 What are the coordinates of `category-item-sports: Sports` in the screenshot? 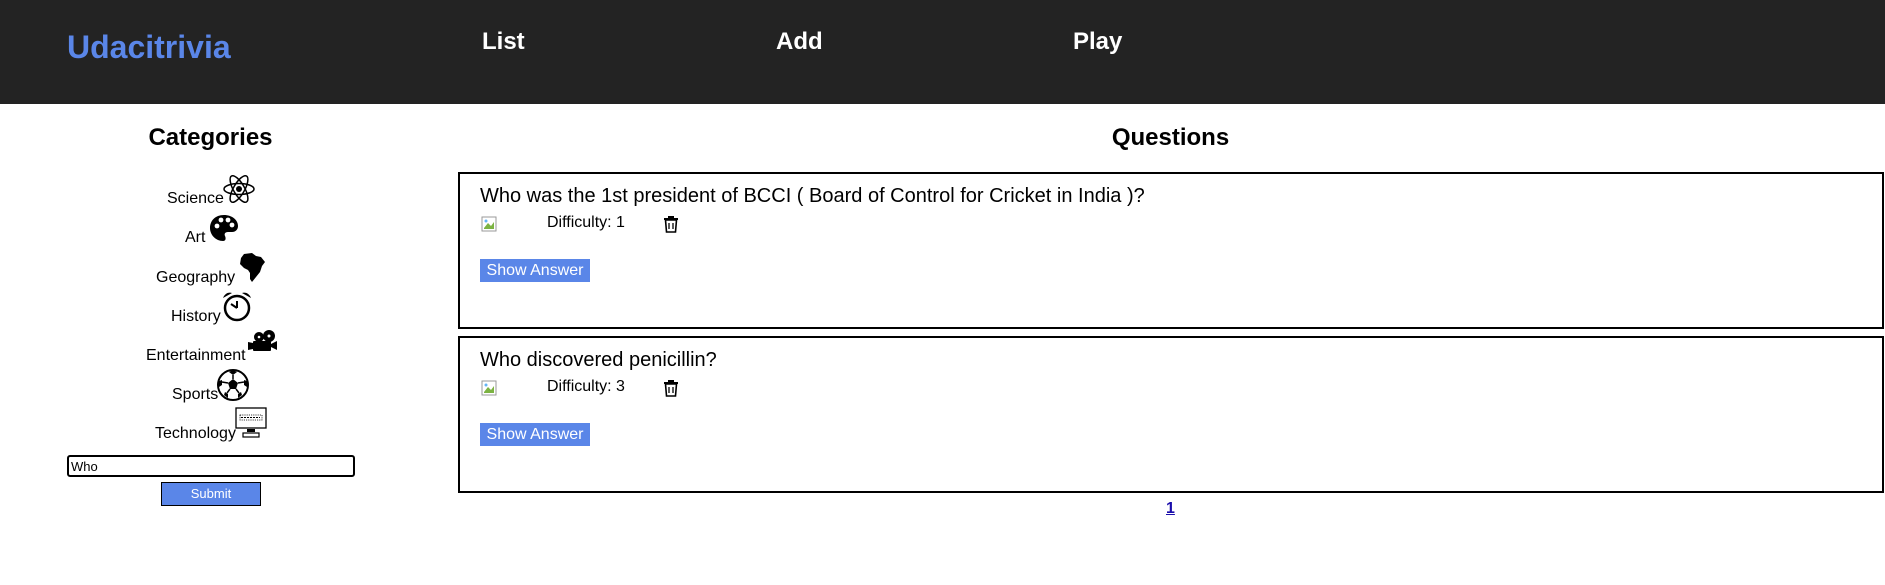 It's located at (210, 386).